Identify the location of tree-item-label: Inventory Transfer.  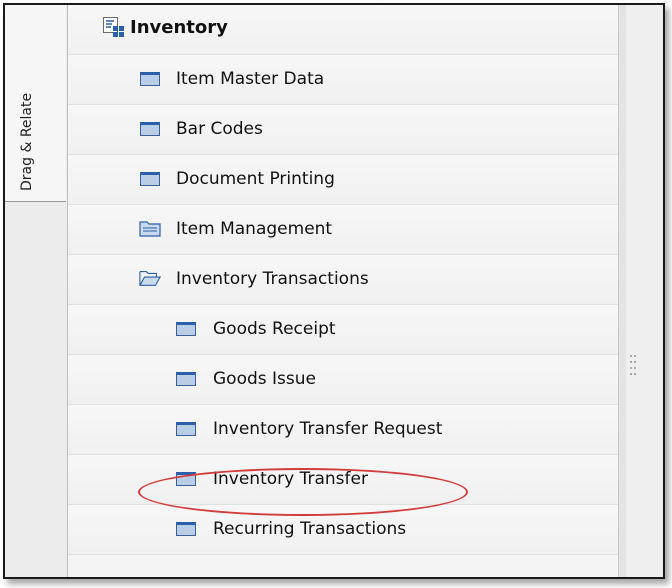
(290, 479).